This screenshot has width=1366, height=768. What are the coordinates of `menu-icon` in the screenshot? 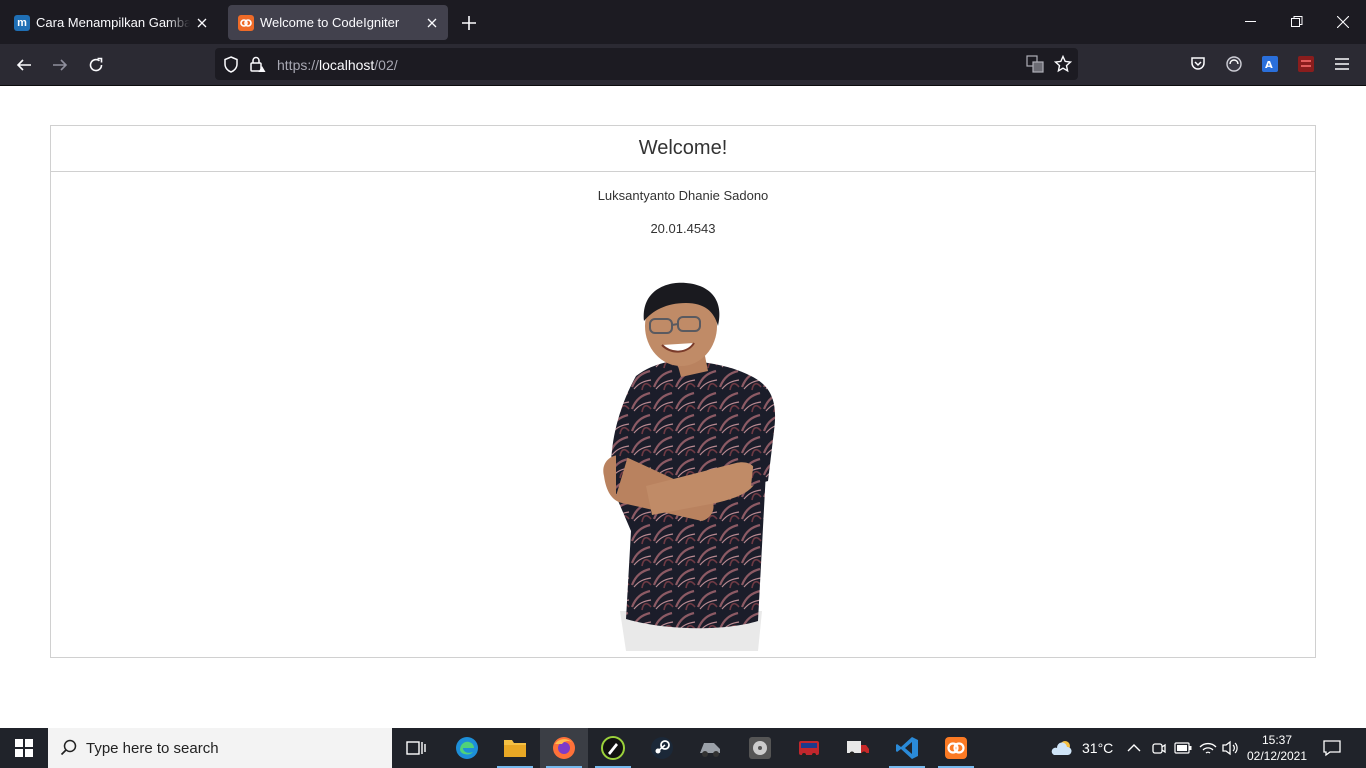 It's located at (1342, 64).